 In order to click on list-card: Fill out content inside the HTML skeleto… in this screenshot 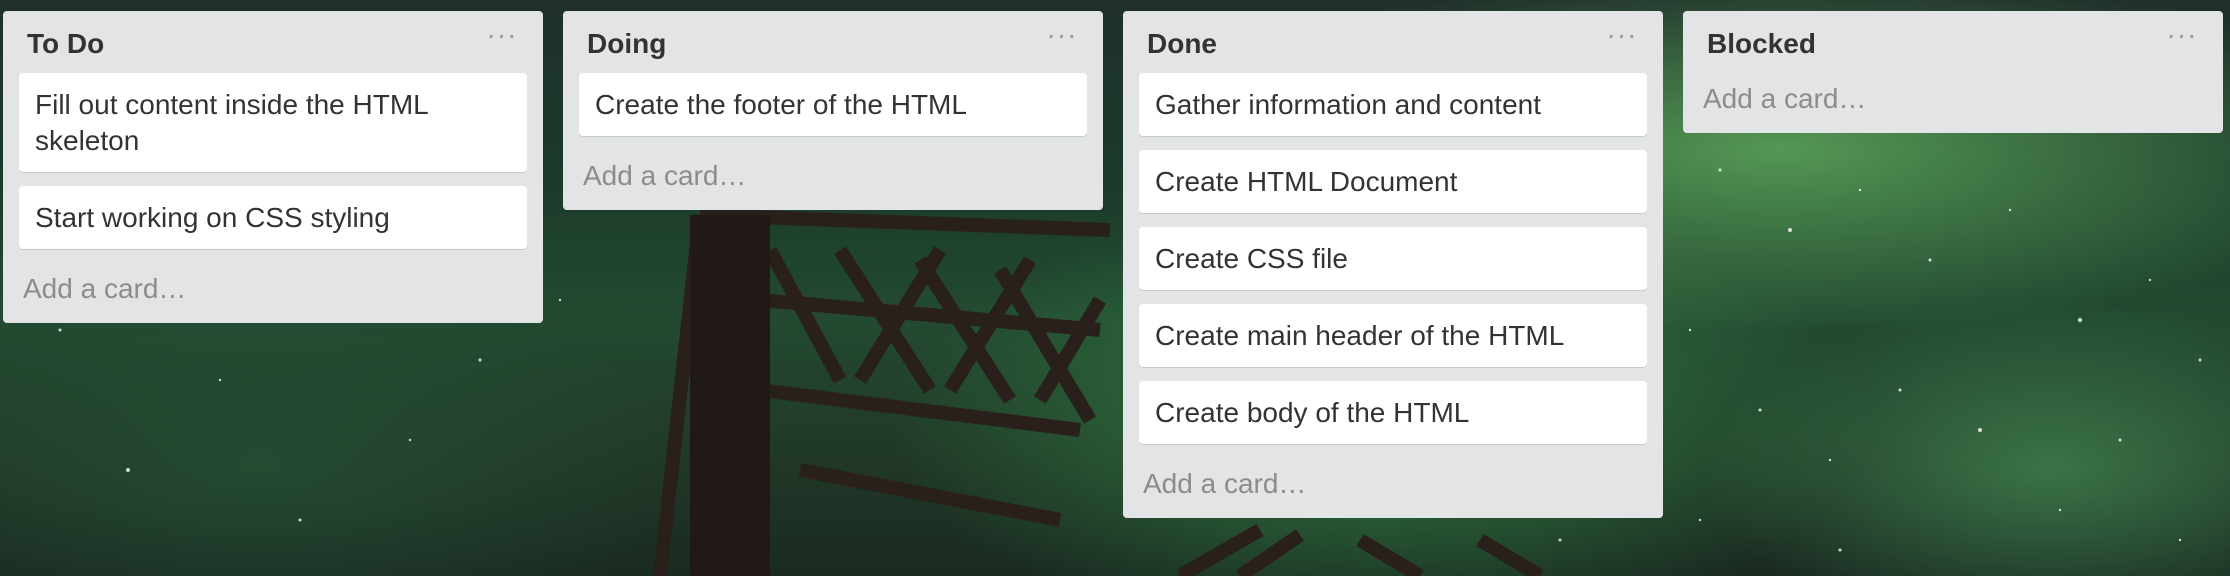, I will do `click(273, 122)`.